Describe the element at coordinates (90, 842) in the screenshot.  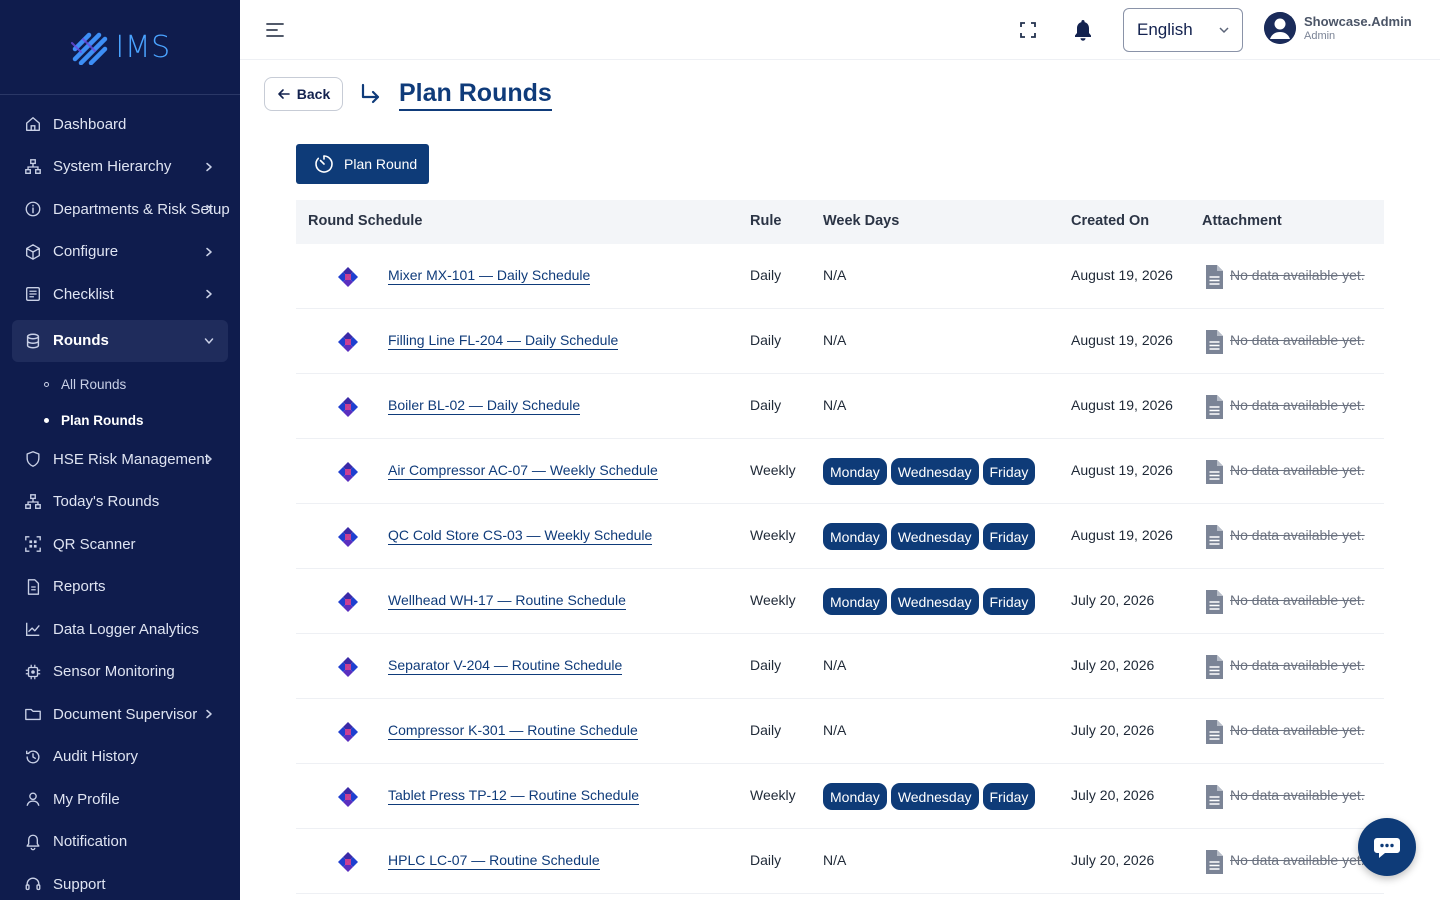
I see `sidebar-item-label: Notification` at that location.